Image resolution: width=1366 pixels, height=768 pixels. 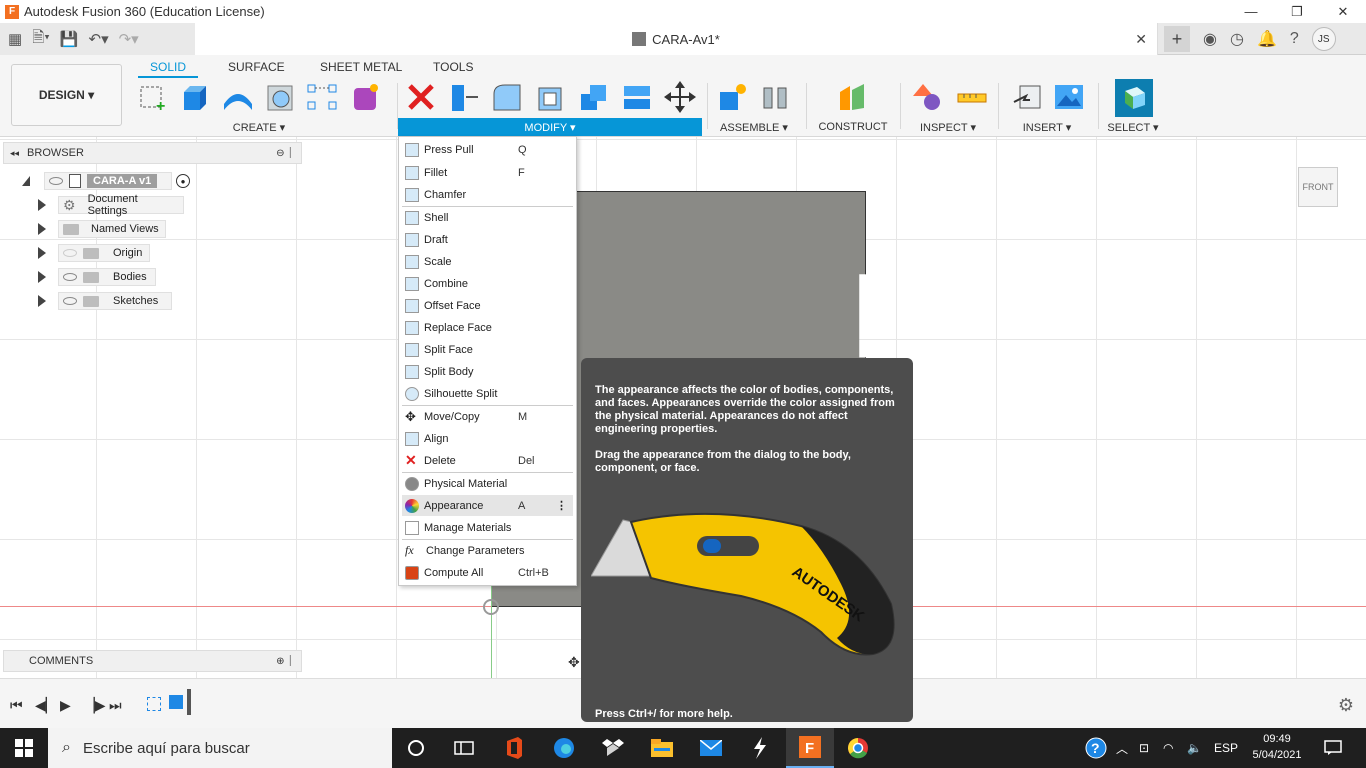 I want to click on browser-item-named-views: Named Views, so click(x=102, y=229).